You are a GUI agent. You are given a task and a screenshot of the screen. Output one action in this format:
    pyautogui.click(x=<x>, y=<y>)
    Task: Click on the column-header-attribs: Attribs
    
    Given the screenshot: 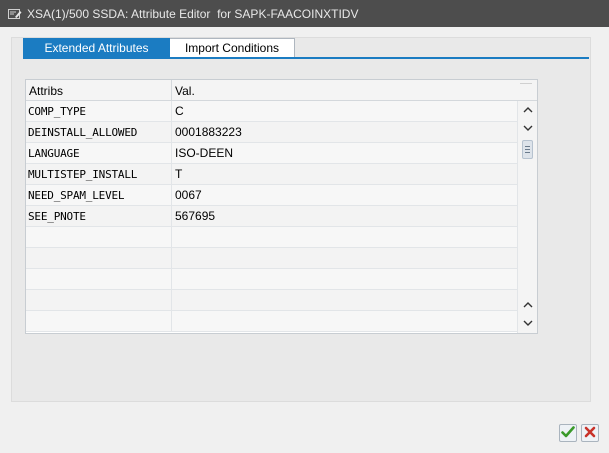 What is the action you would take?
    pyautogui.click(x=99, y=90)
    